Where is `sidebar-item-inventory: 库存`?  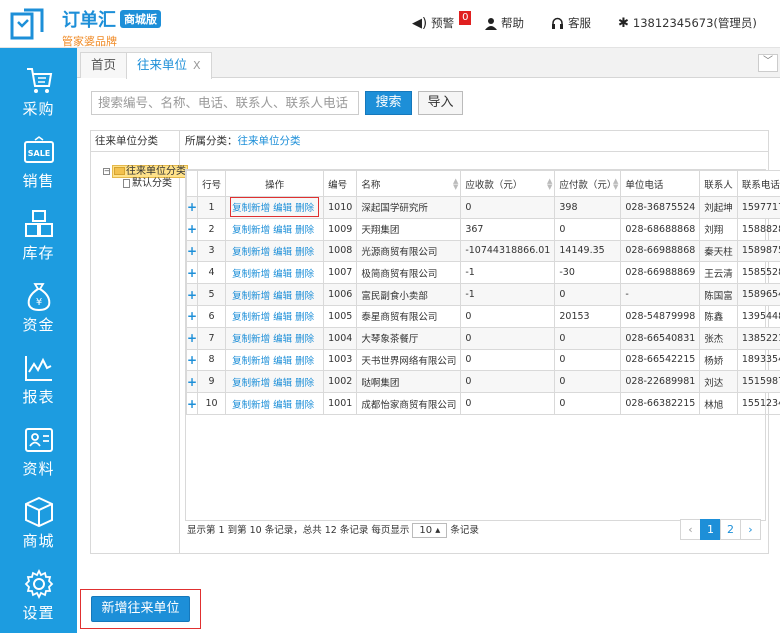 sidebar-item-inventory: 库存 is located at coordinates (38, 235).